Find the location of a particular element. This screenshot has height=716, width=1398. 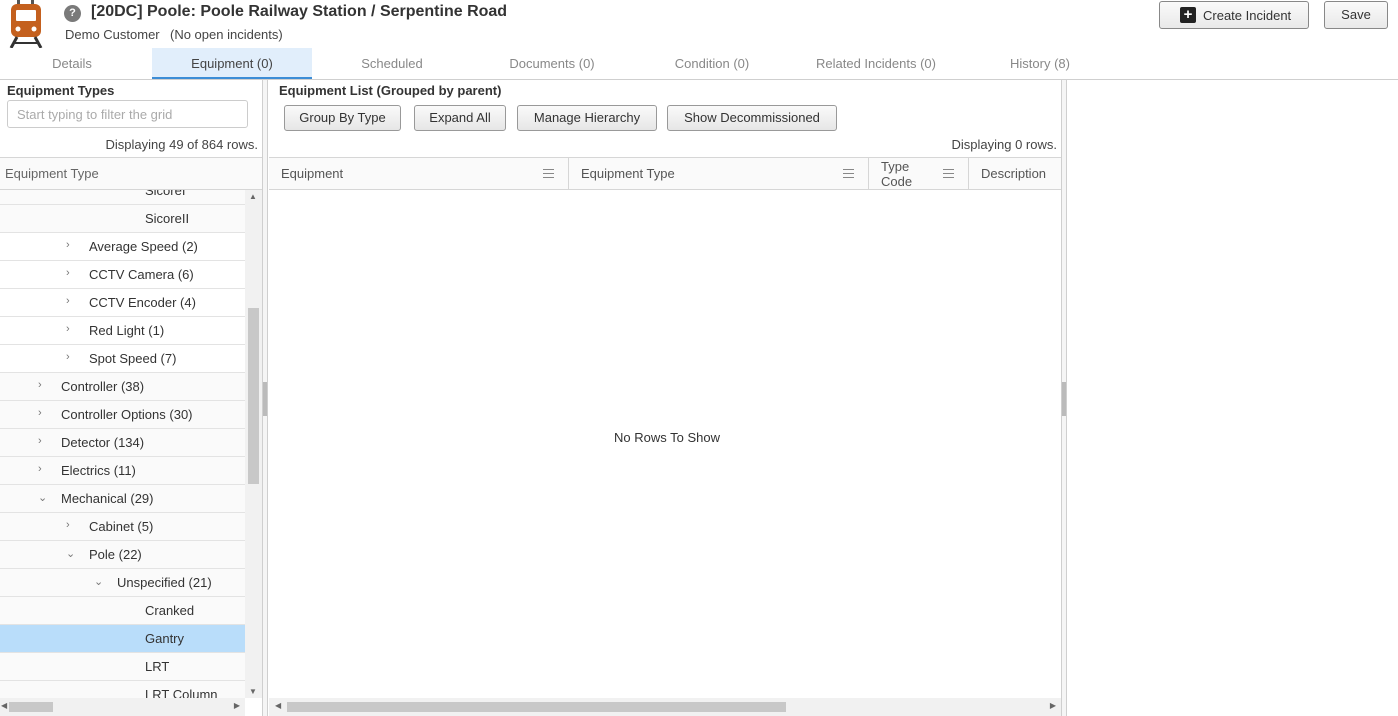

equipment-list-row-count: Displaying 0 rows. is located at coordinates (1004, 144).